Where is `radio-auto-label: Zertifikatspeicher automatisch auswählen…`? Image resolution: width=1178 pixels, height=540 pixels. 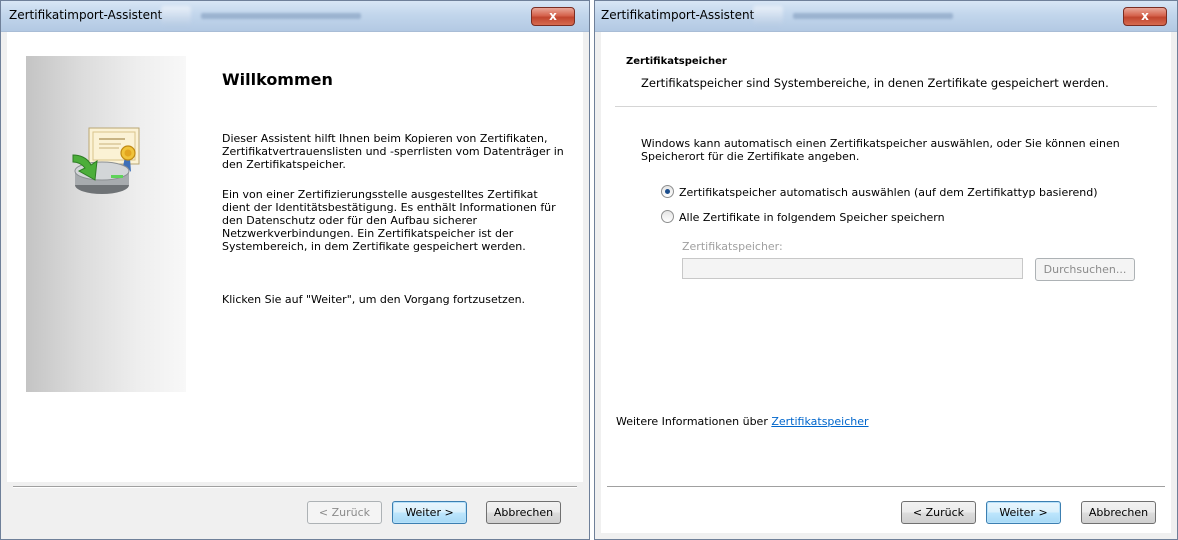
radio-auto-label: Zertifikatspeicher automatisch auswählen… is located at coordinates (888, 192).